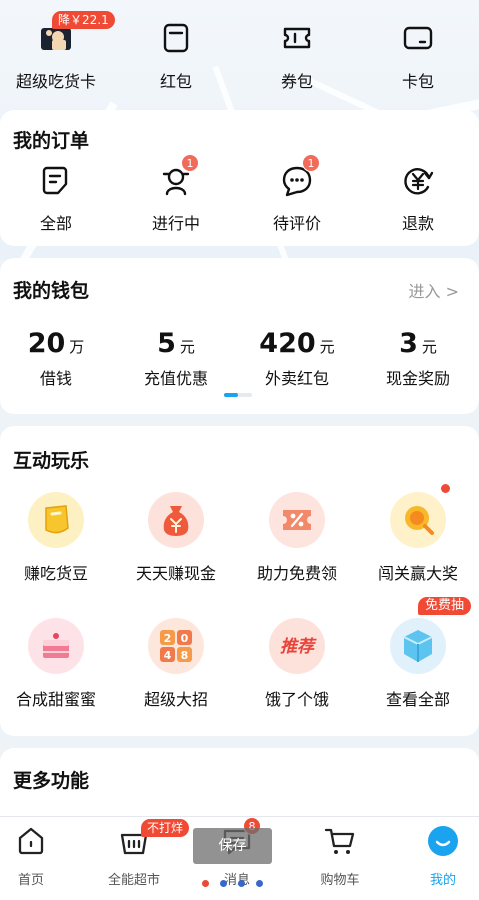 The image size is (479, 900). Describe the element at coordinates (176, 38) in the screenshot. I see `red-packet-icon` at that location.